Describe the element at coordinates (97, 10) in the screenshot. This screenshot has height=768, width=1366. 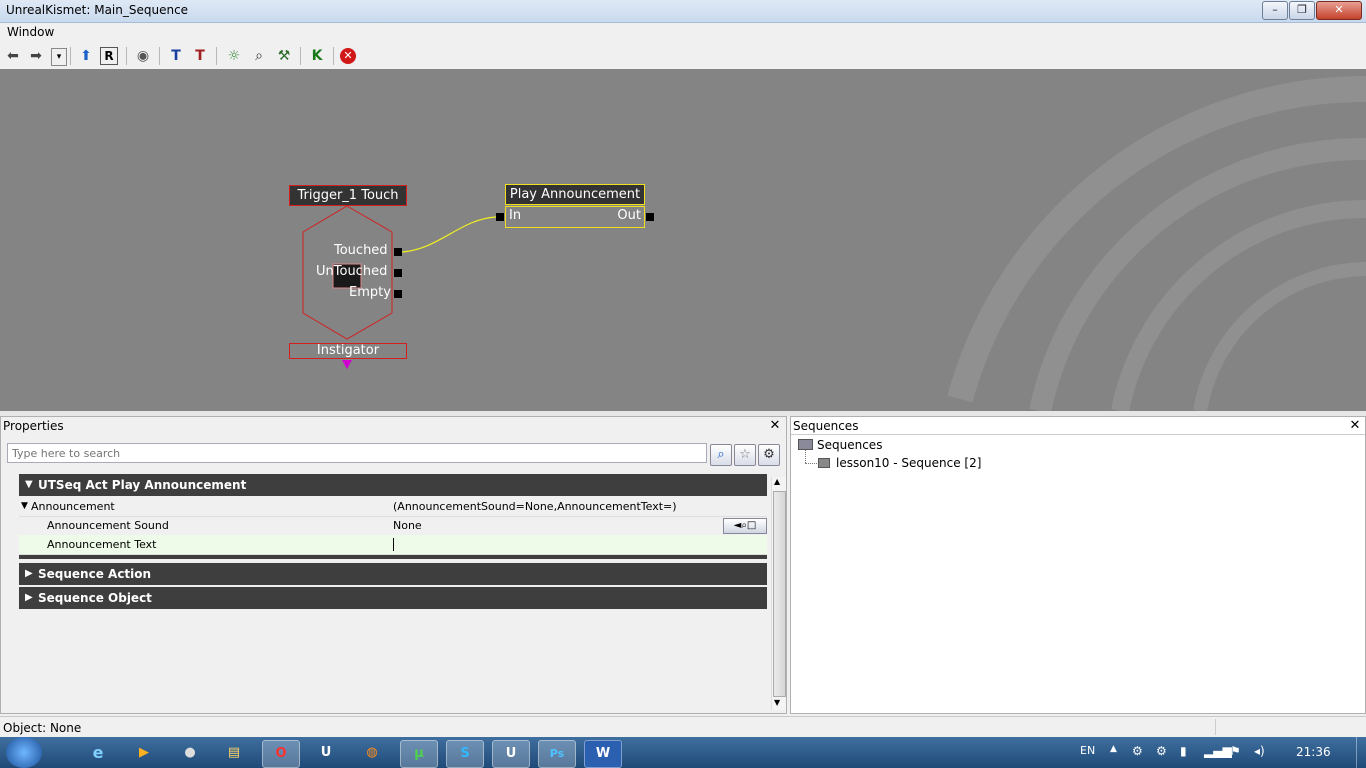
I see `window-title: UnrealKismet: Main_Sequence` at that location.